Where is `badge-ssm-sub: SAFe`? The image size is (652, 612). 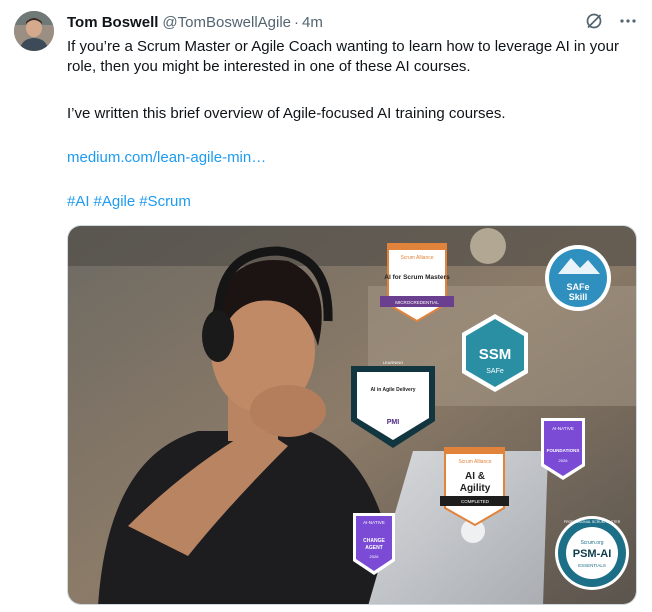 badge-ssm-sub: SAFe is located at coordinates (495, 371).